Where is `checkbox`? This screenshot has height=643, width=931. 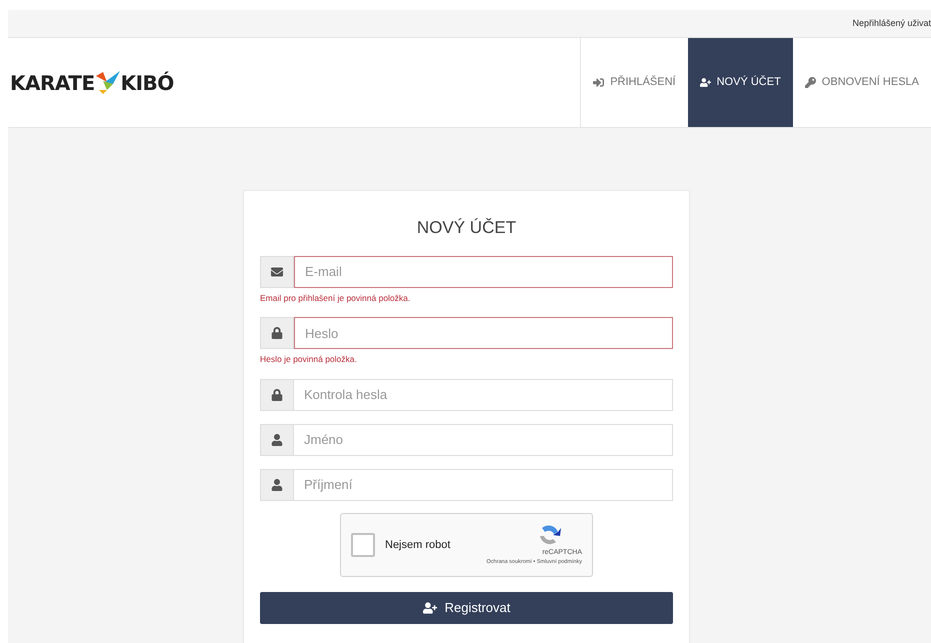
checkbox is located at coordinates (363, 545).